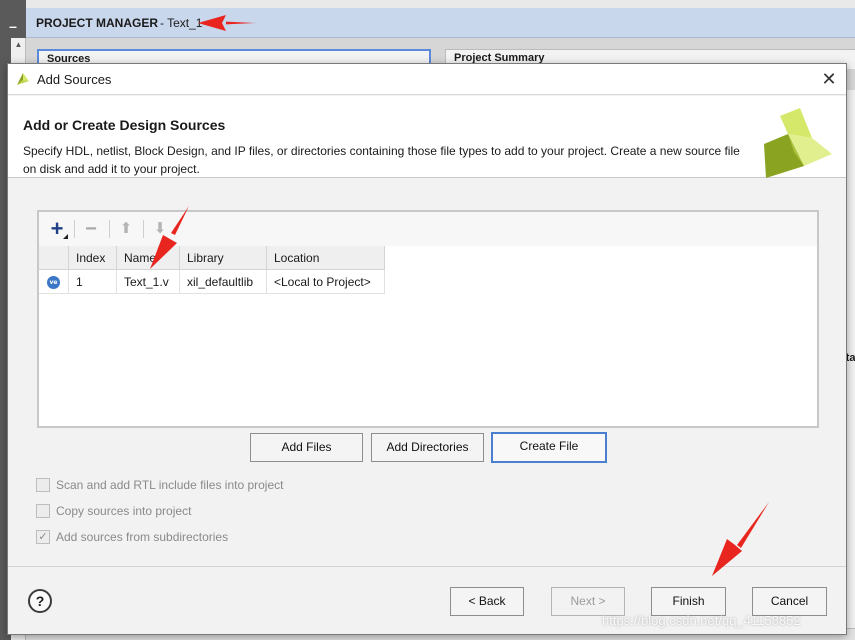 The image size is (855, 640). What do you see at coordinates (160, 229) in the screenshot?
I see `move-down-icon: ⬇` at bounding box center [160, 229].